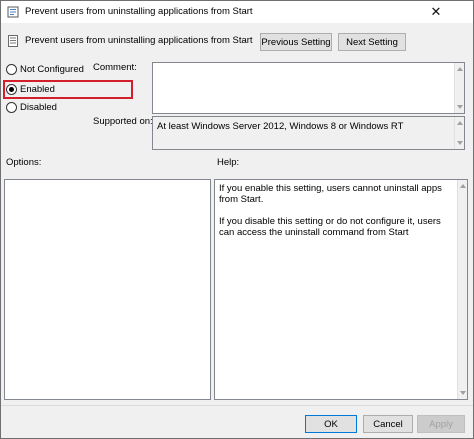 Image resolution: width=474 pixels, height=439 pixels. I want to click on ok-button: OK, so click(331, 424).